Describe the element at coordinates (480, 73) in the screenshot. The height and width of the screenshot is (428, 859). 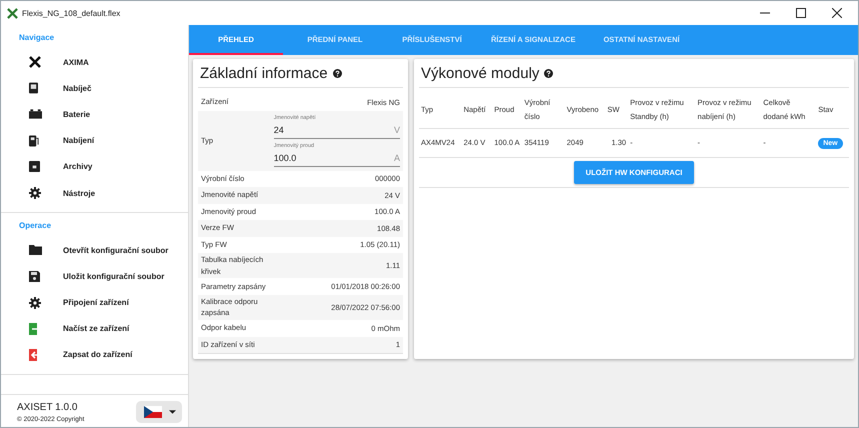
I see `card-title: Výkonové moduly` at that location.